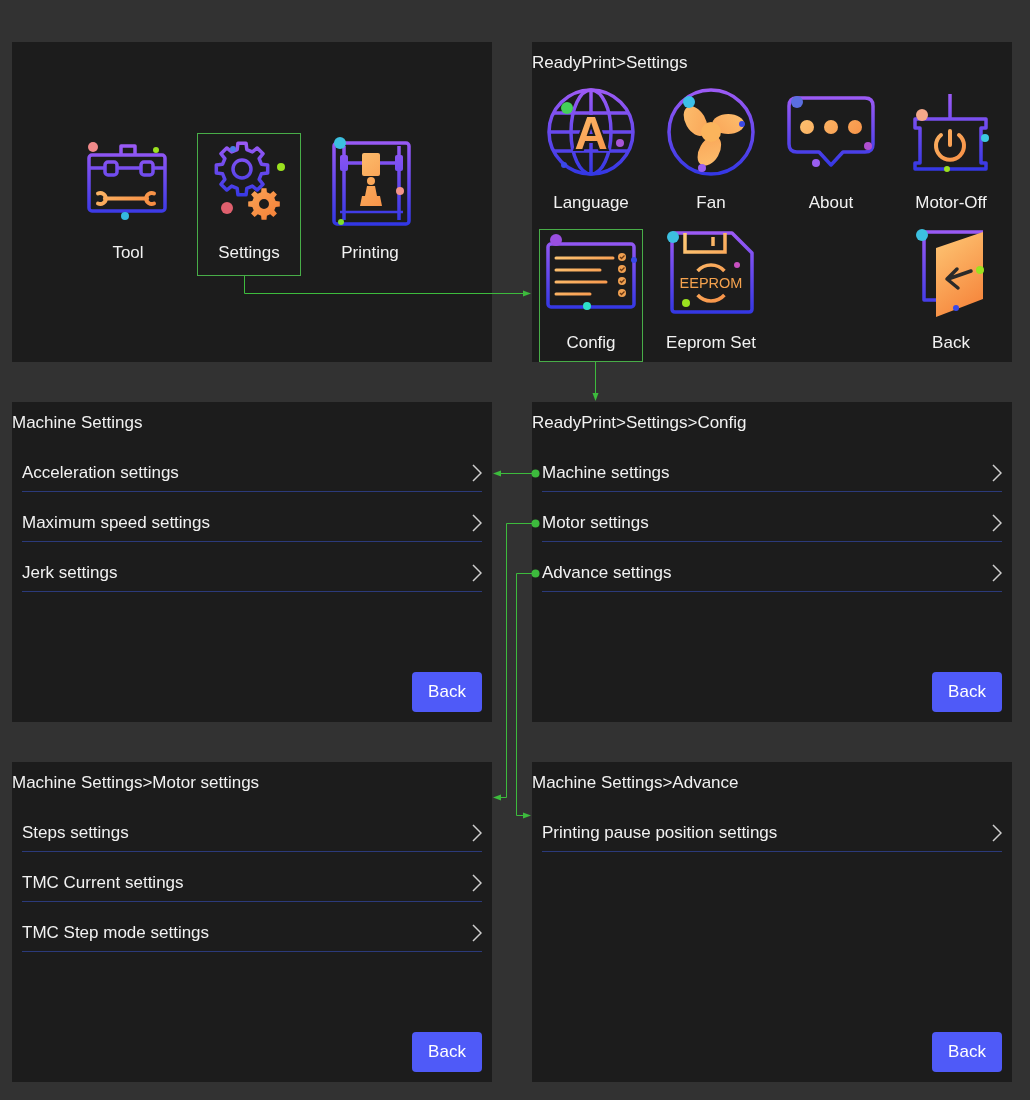 The height and width of the screenshot is (1100, 1030). What do you see at coordinates (772, 827) in the screenshot?
I see `menu-row: Printing pause position settings` at bounding box center [772, 827].